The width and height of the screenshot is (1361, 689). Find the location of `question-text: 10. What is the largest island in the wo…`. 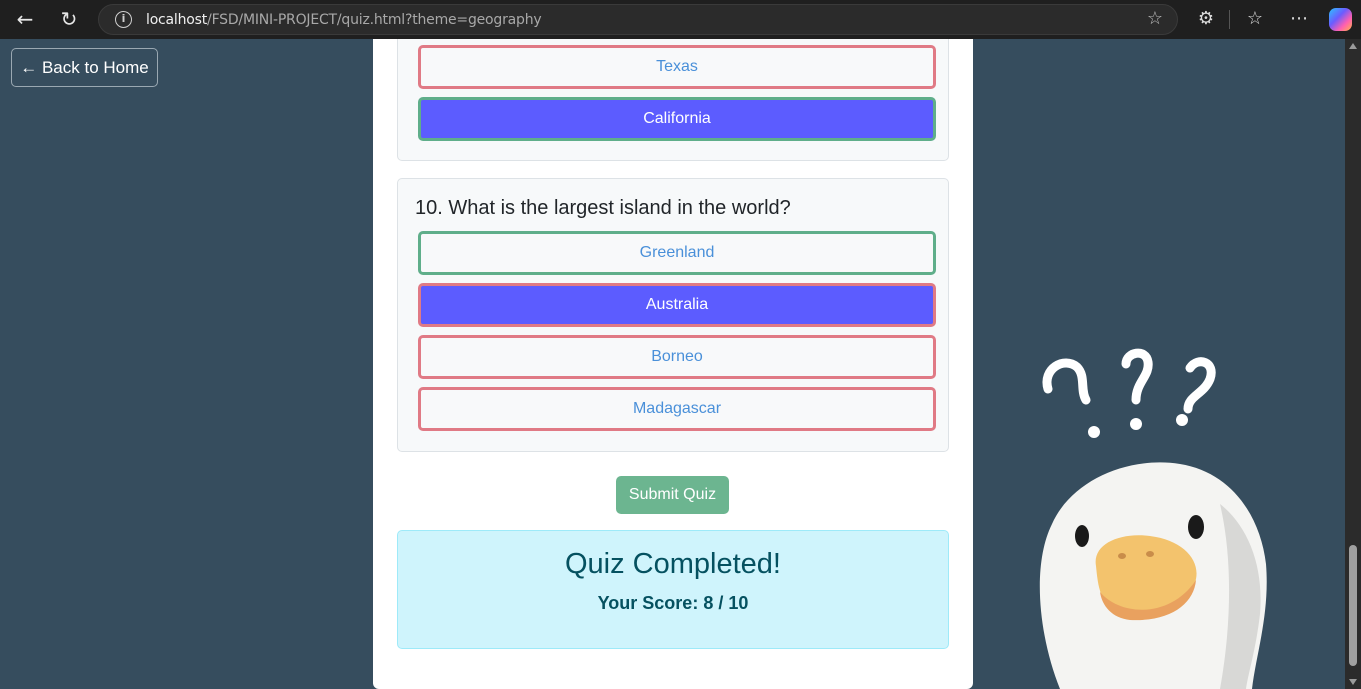

question-text: 10. What is the largest island in the wo… is located at coordinates (603, 208).